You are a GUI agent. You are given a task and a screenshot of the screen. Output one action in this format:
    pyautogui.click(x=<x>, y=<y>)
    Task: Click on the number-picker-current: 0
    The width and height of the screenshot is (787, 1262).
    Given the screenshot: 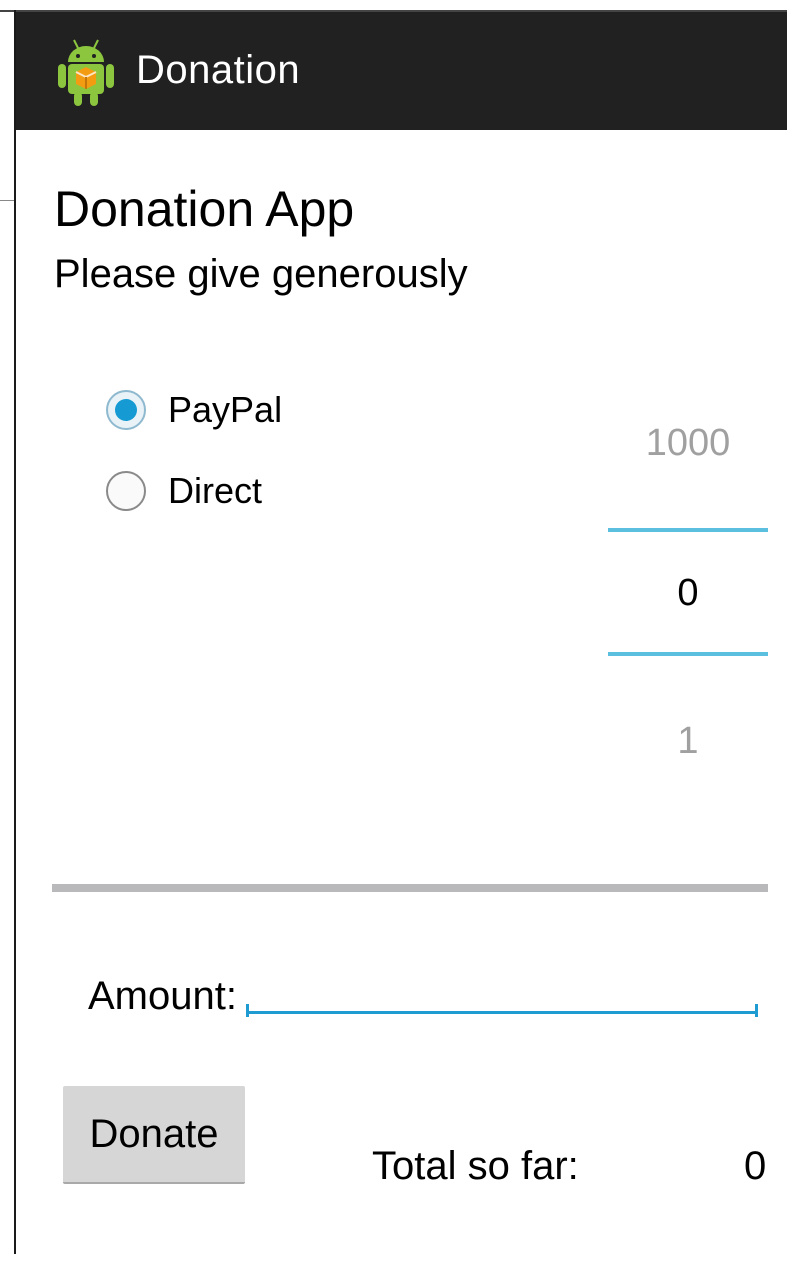 What is the action you would take?
    pyautogui.click(x=688, y=593)
    